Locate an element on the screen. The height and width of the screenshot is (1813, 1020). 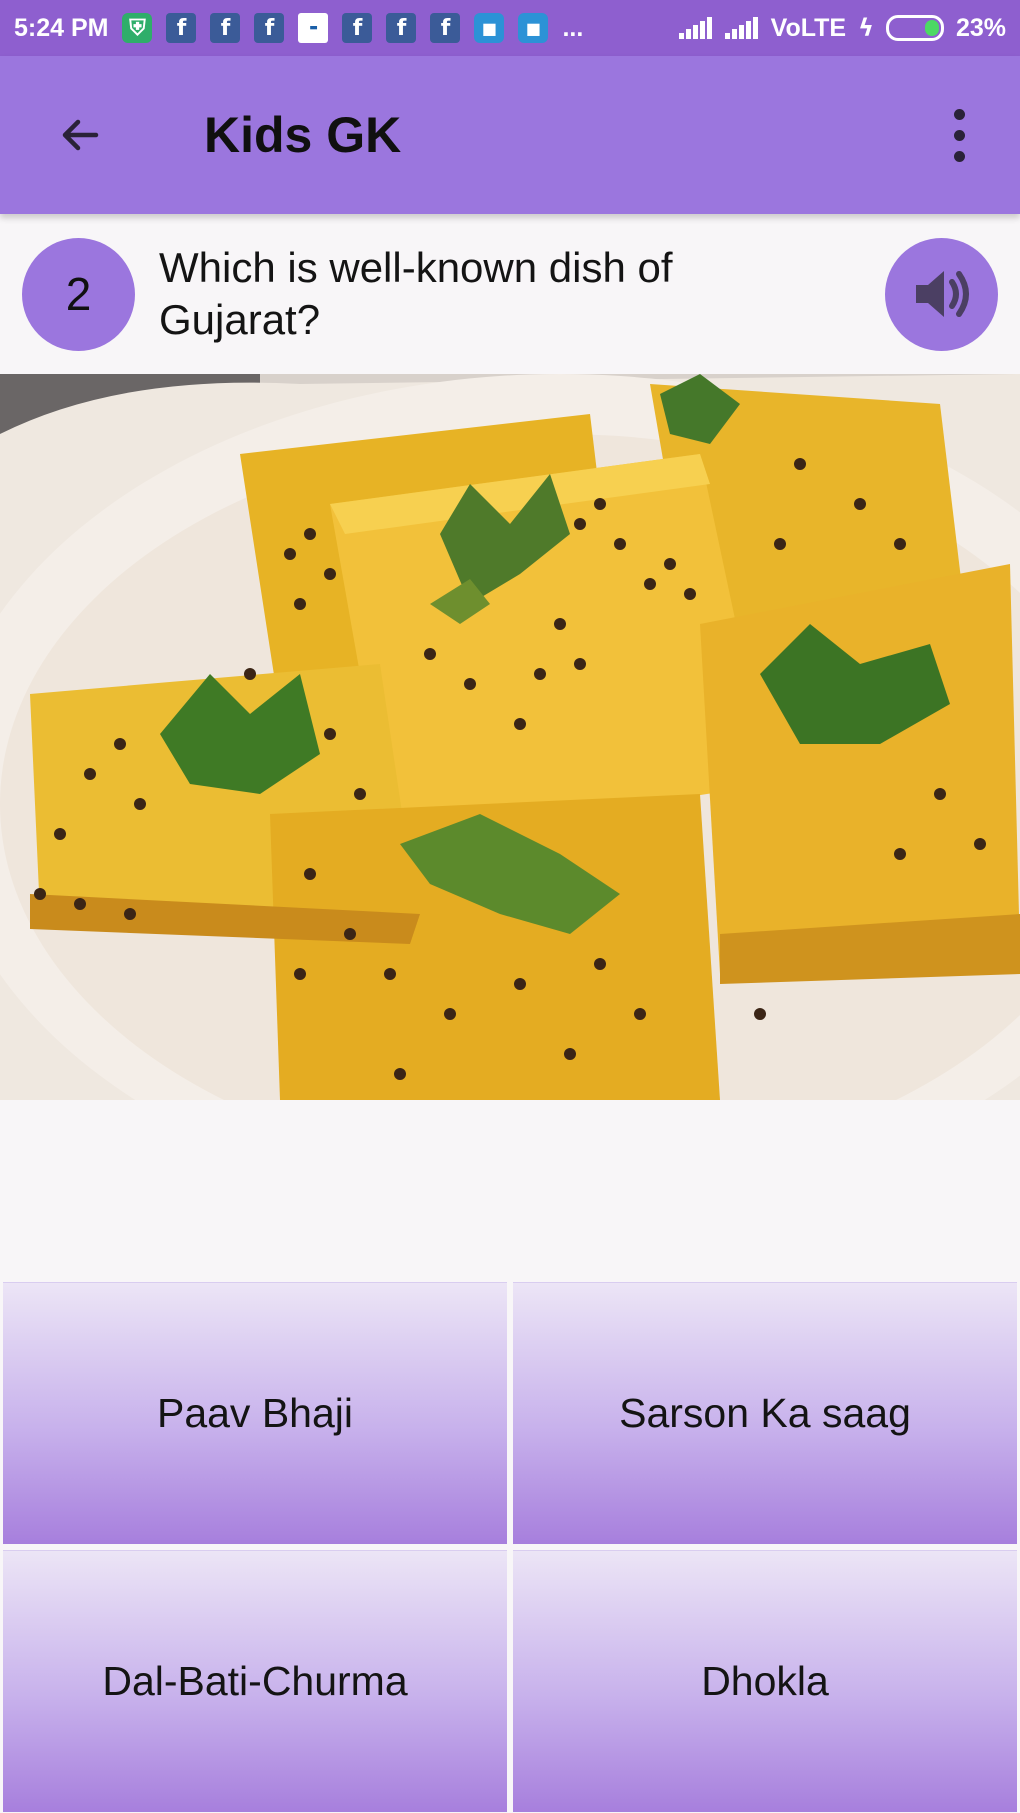
network-type: VoLTE is located at coordinates (808, 27).